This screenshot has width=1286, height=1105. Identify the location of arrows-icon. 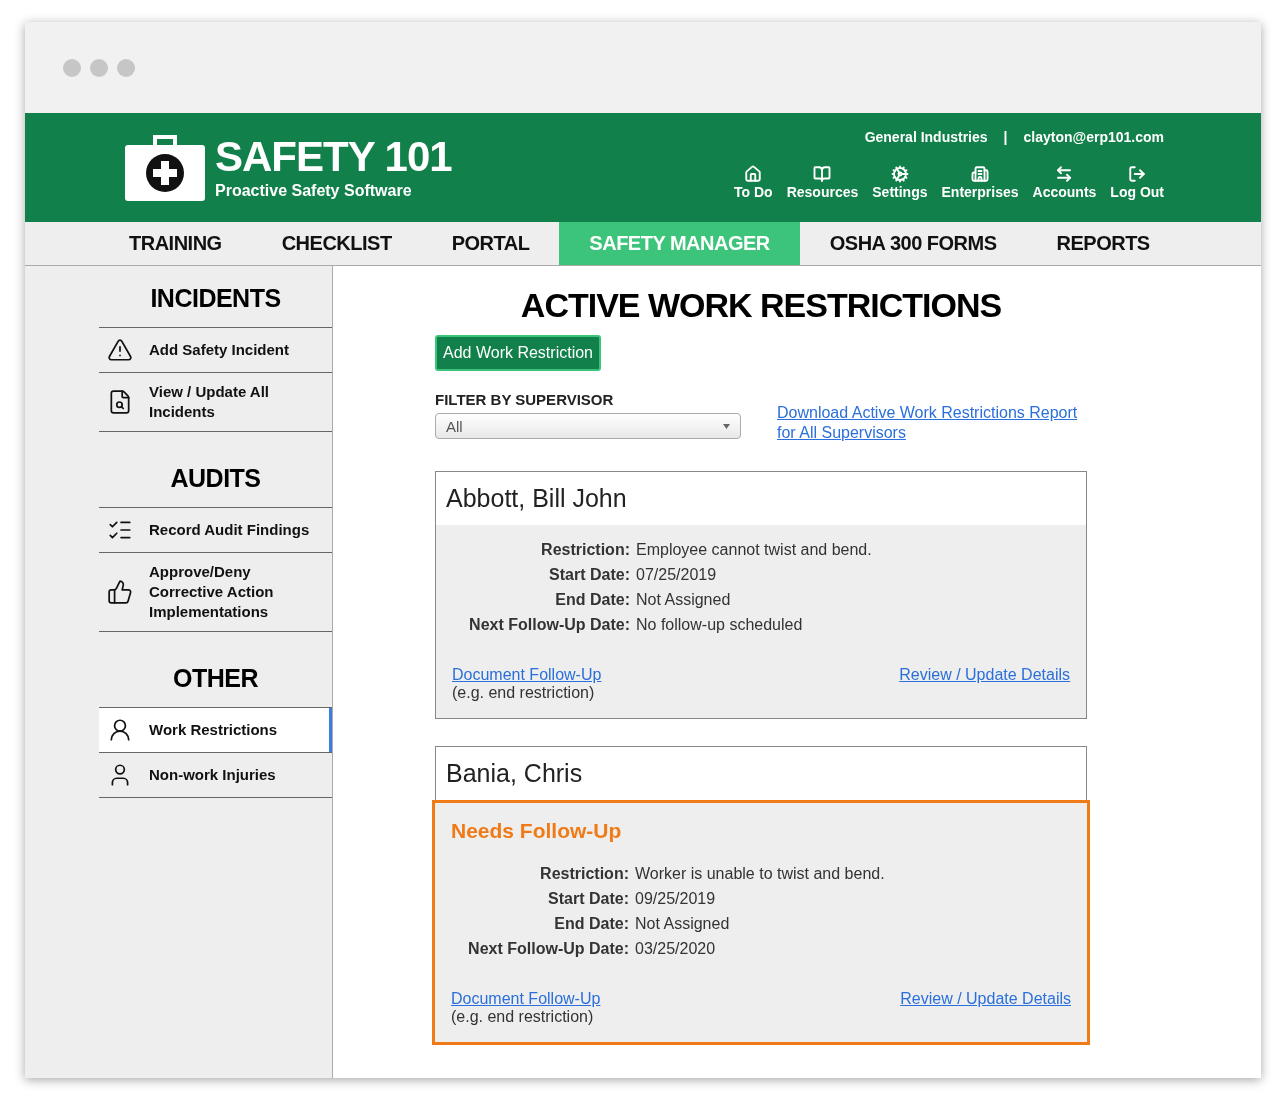
(1064, 174).